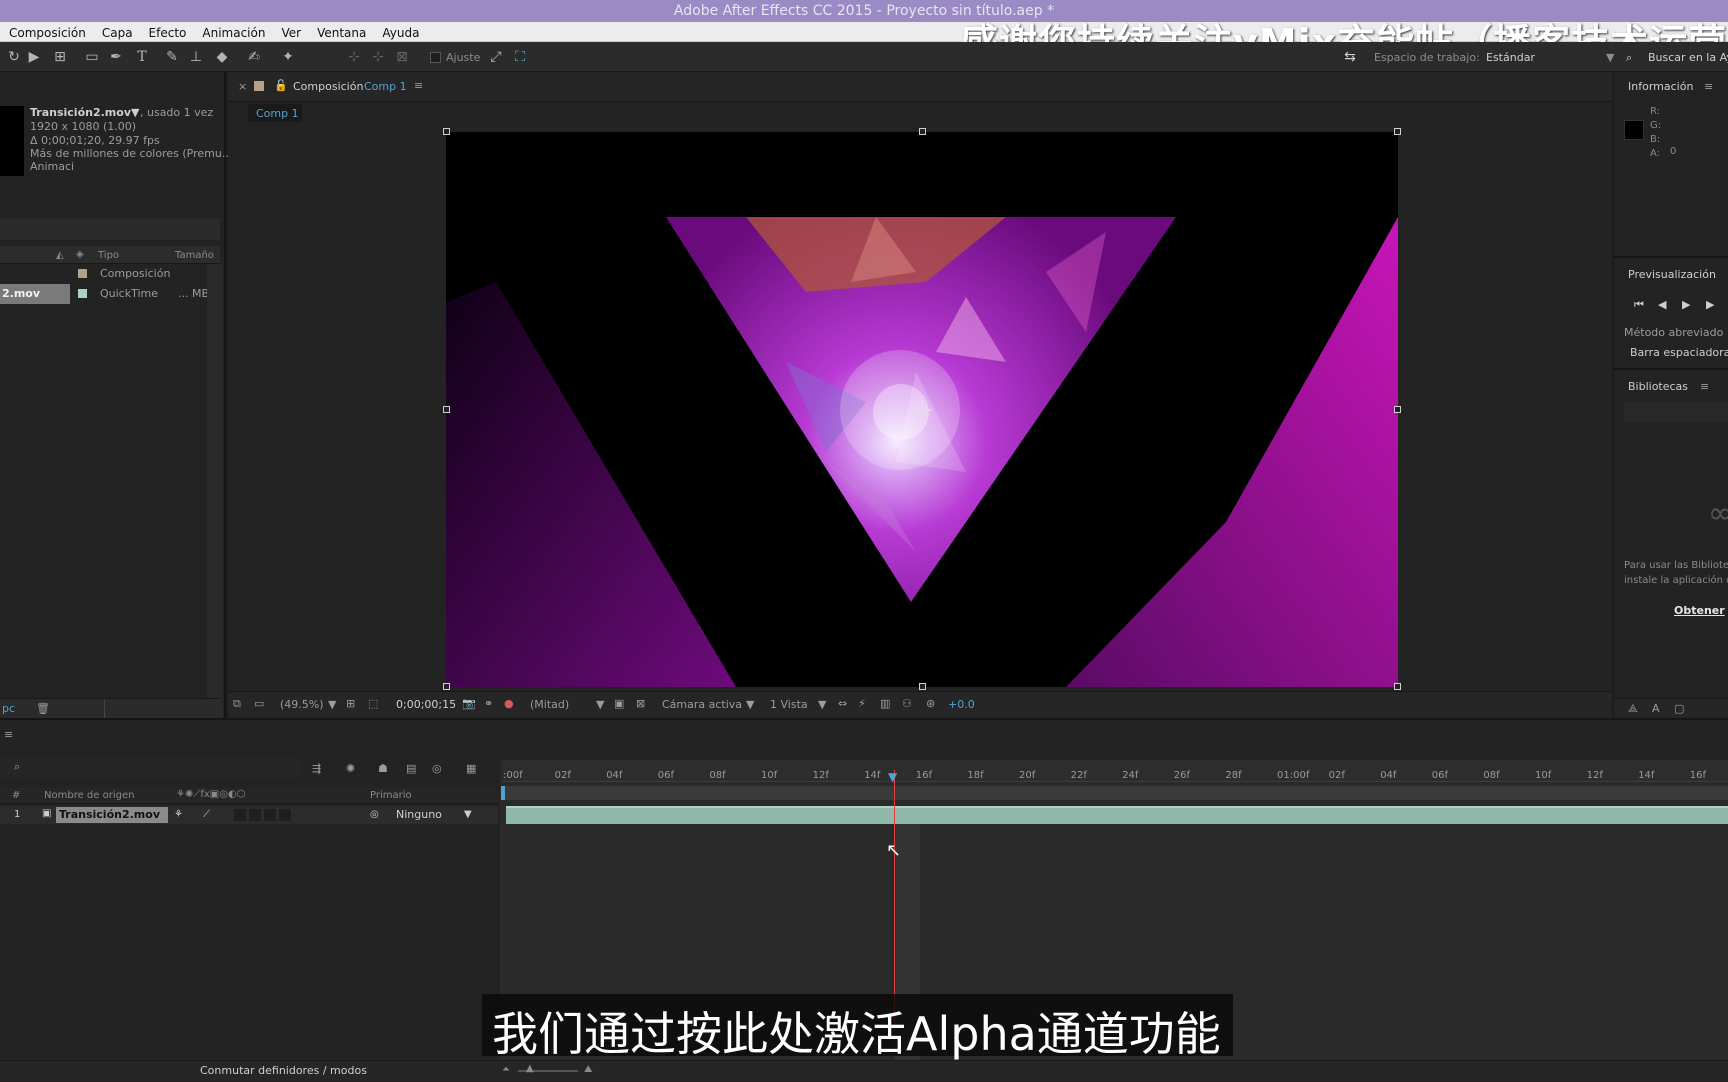  I want to click on next-frame-icon: ▶, so click(1710, 304).